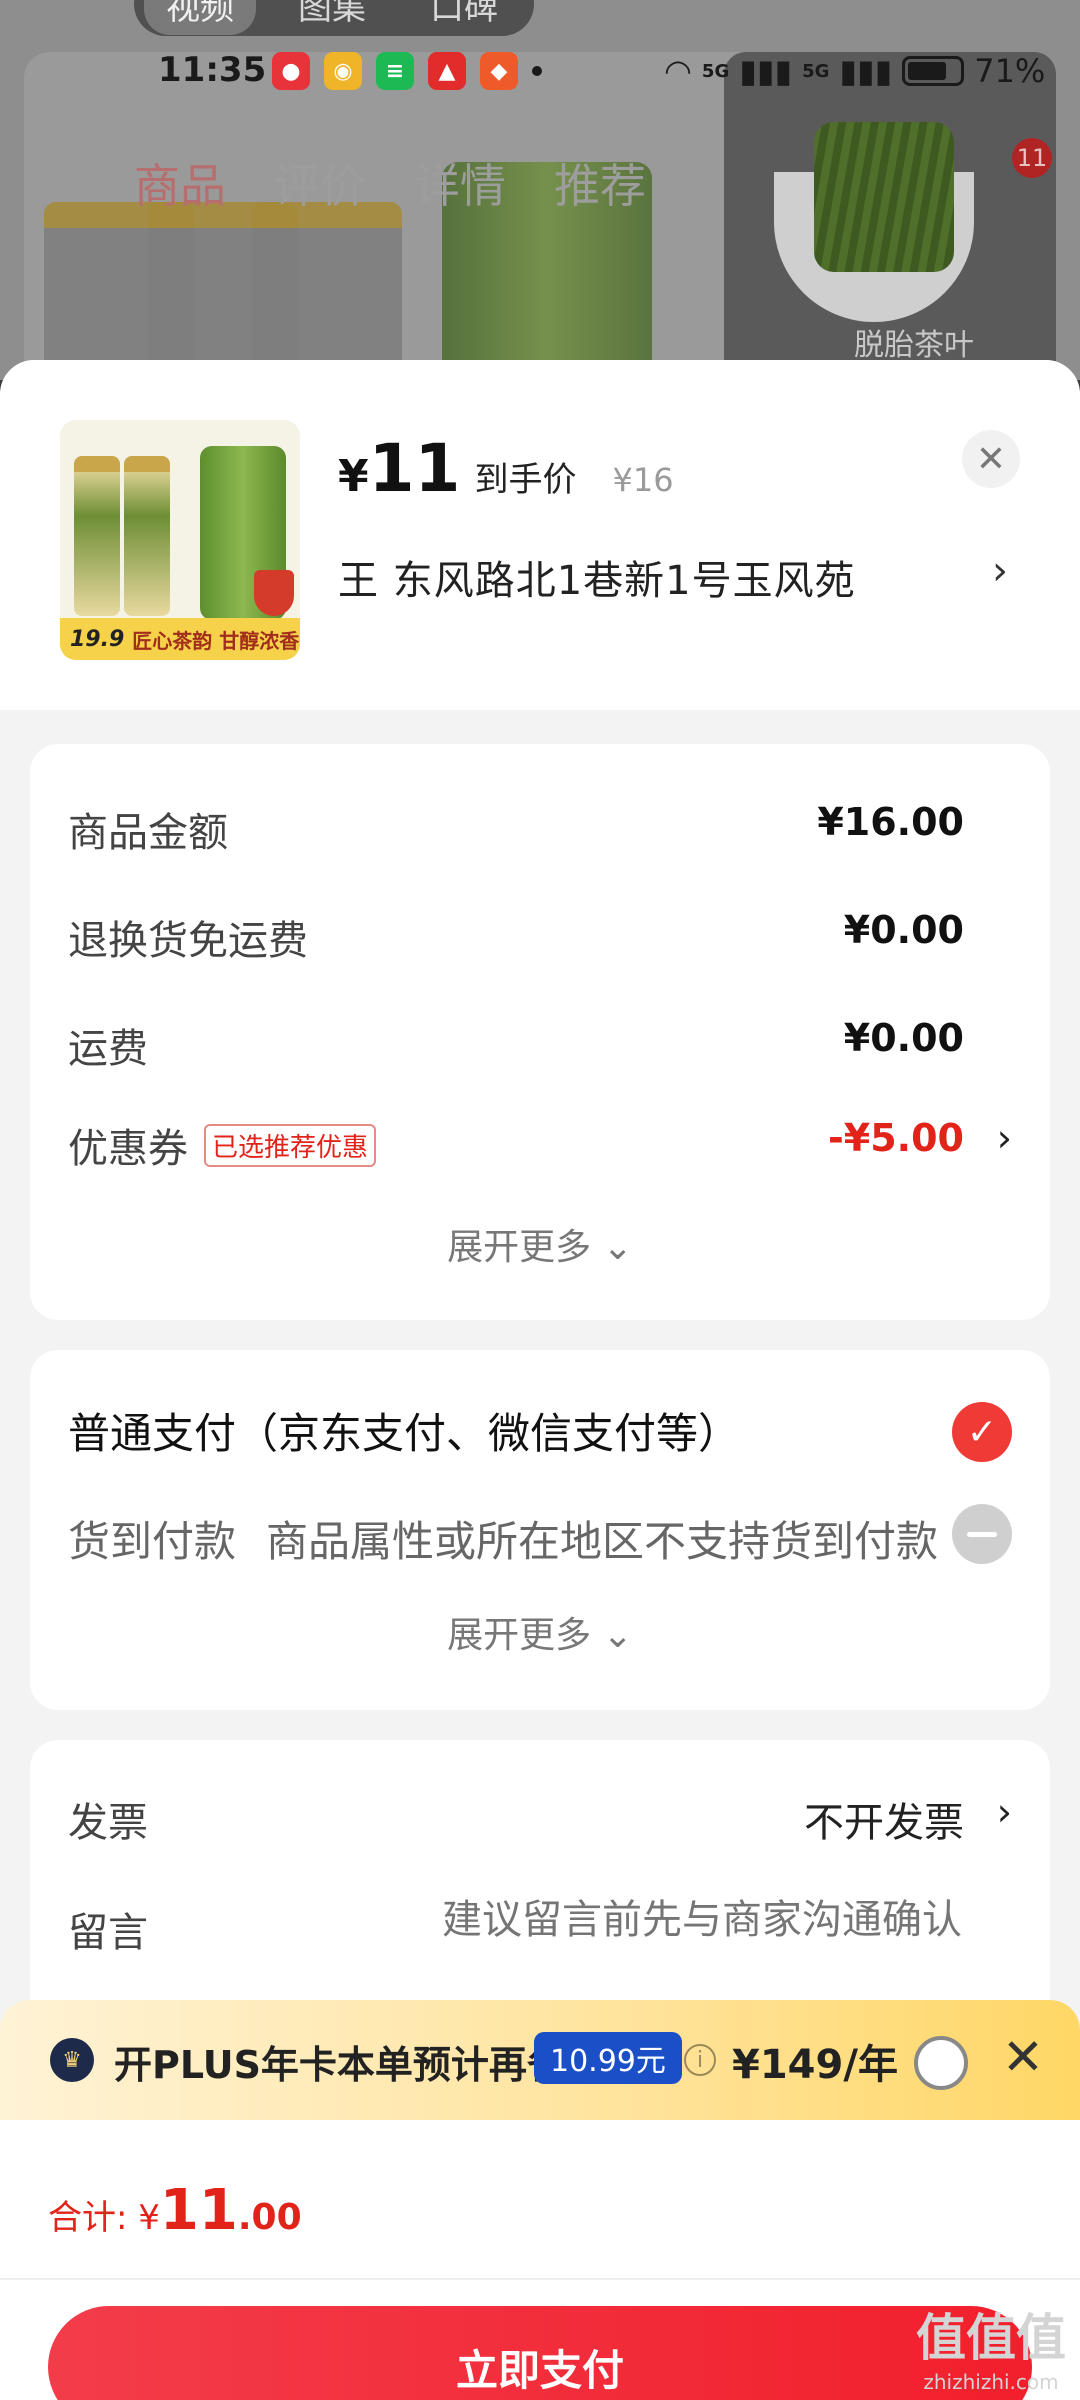 The width and height of the screenshot is (1080, 2400). I want to click on weibo-app-icon: ◉, so click(343, 71).